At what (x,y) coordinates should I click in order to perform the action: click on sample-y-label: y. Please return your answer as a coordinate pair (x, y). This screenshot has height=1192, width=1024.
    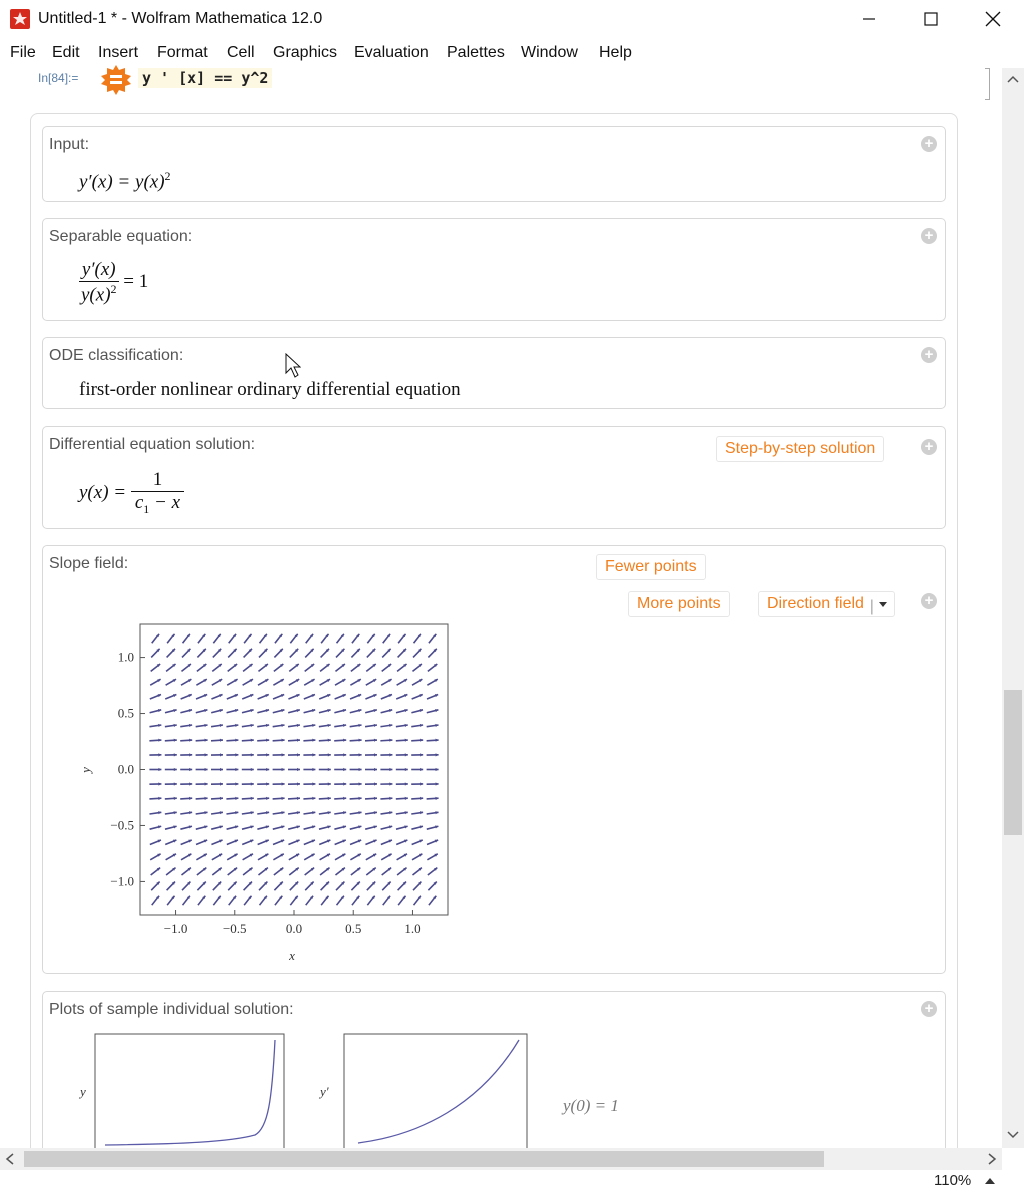
    Looking at the image, I should click on (82, 1091).